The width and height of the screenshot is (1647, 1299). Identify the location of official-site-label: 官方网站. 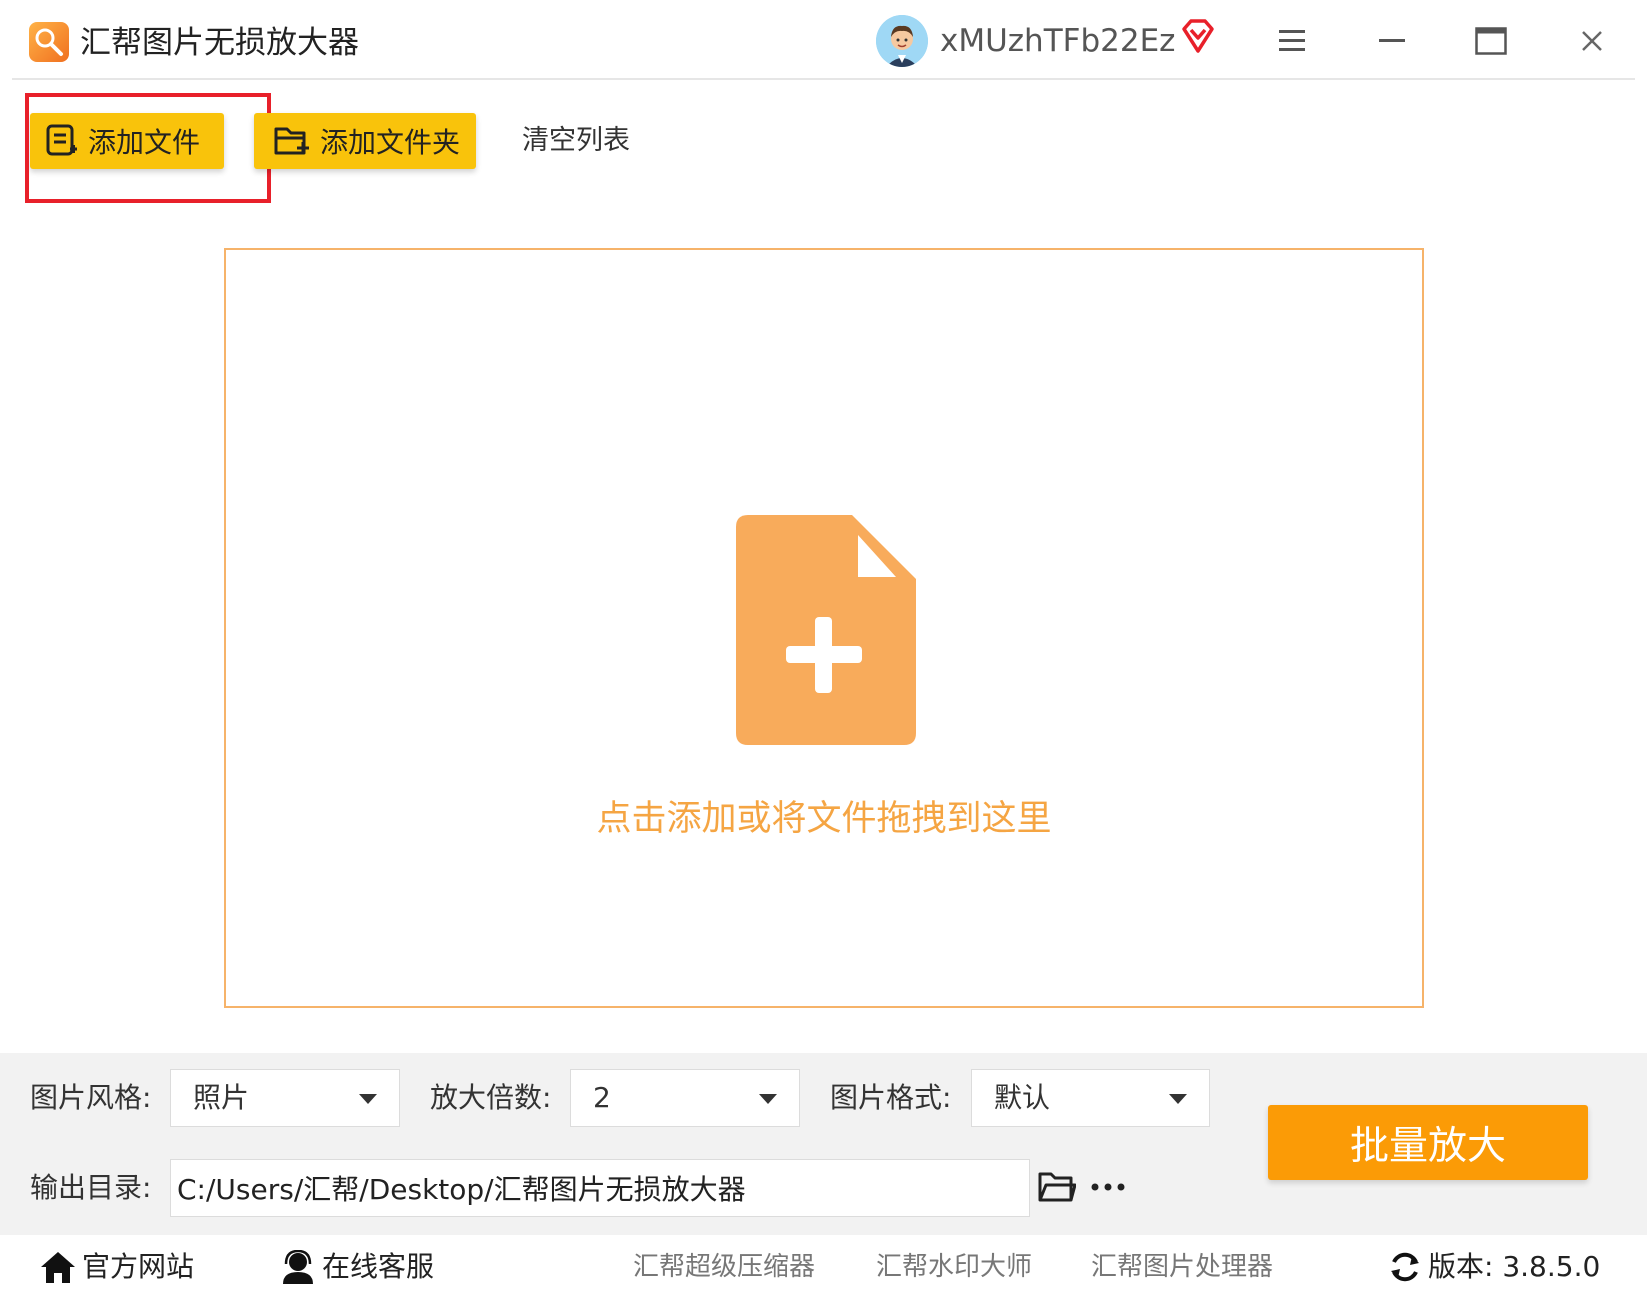
(138, 1266).